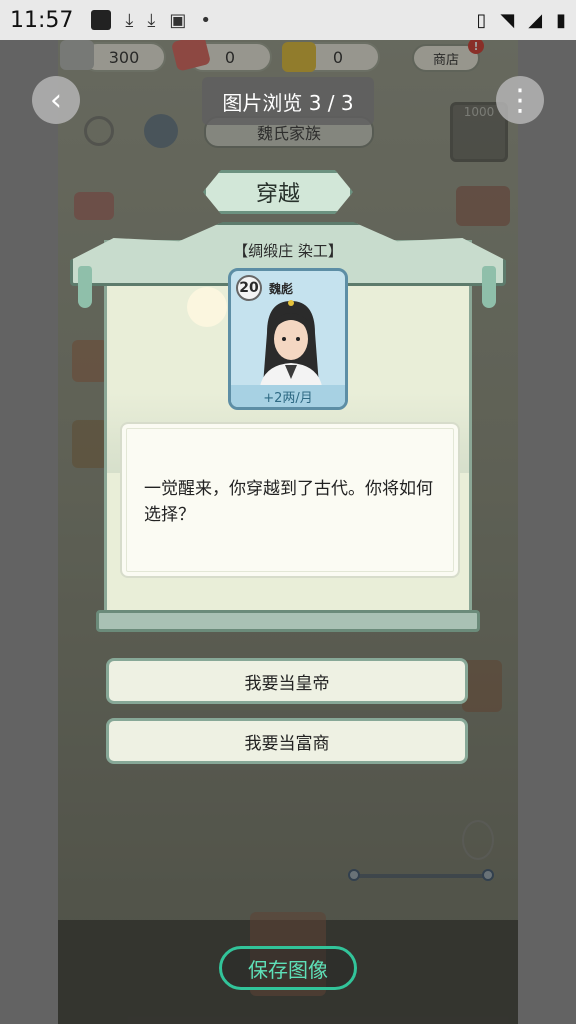  I want to click on more-options-button: ⋮, so click(520, 100).